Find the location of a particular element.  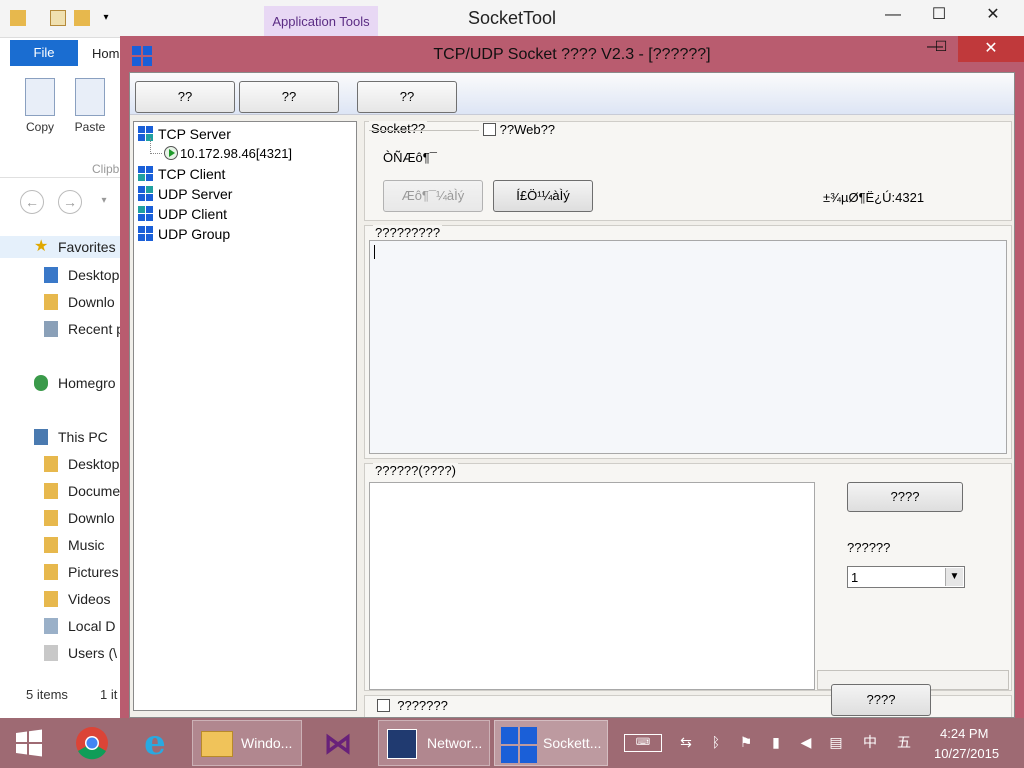

start-button is located at coordinates (29, 743).